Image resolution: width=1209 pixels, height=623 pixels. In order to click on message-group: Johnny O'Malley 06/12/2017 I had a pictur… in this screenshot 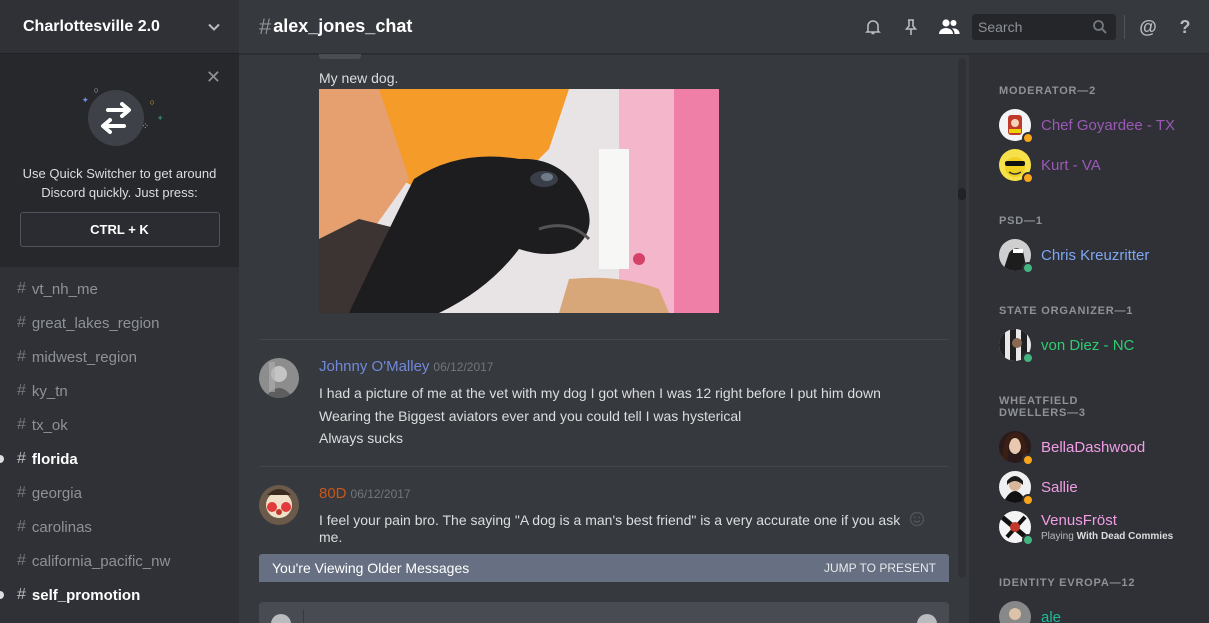, I will do `click(599, 408)`.